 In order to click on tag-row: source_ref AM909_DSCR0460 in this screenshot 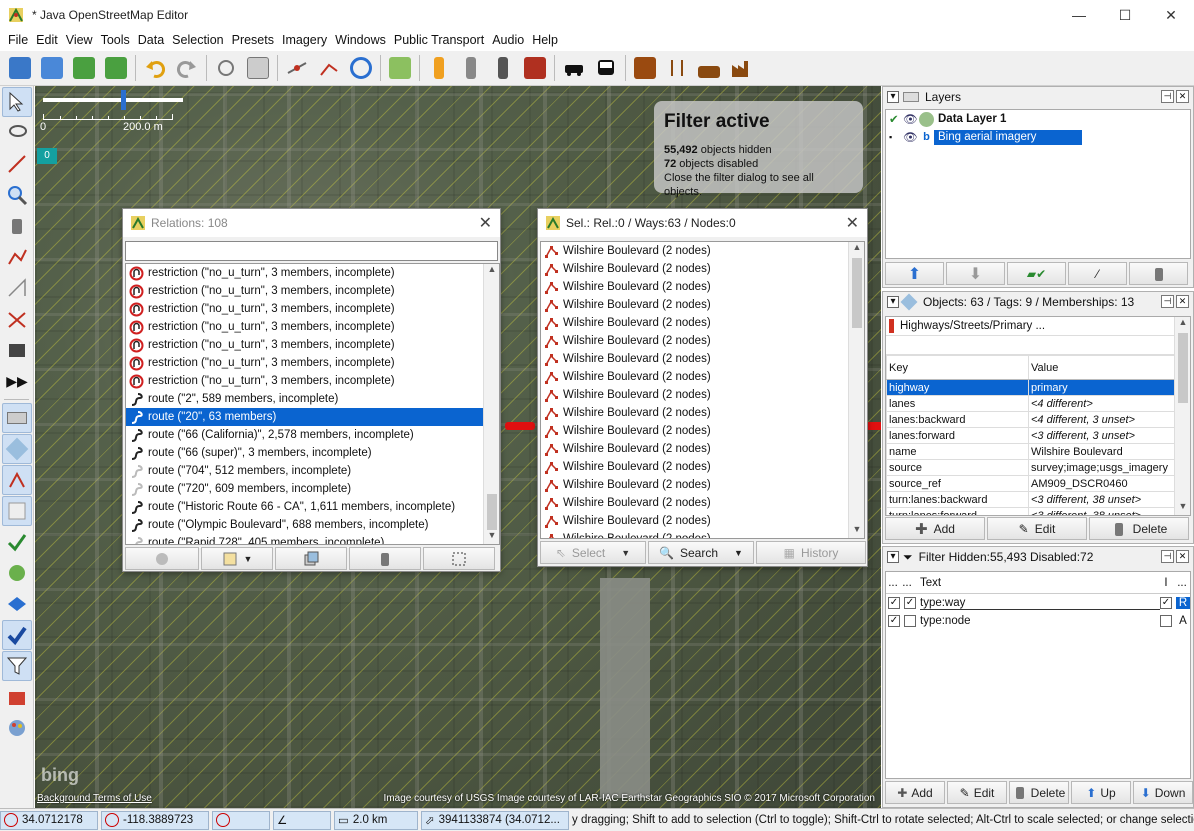, I will do `click(1038, 483)`.